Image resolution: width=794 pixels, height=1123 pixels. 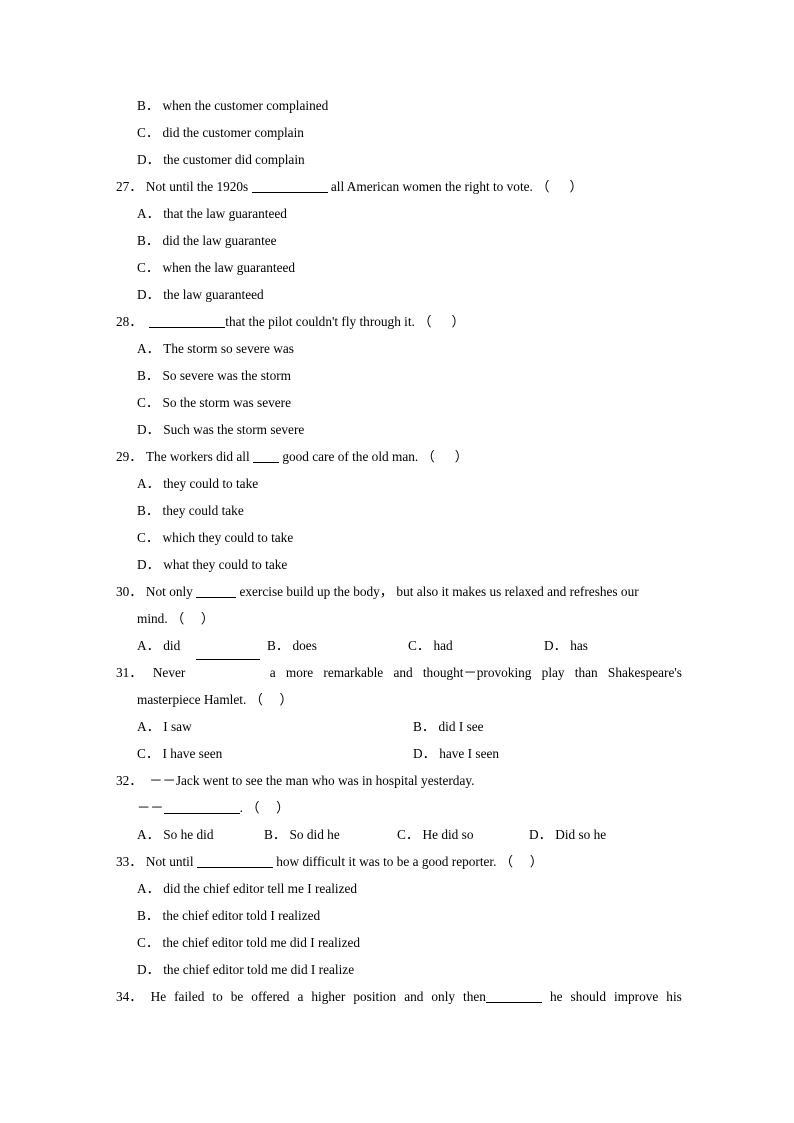 I want to click on option-text: they could take, so click(x=203, y=510).